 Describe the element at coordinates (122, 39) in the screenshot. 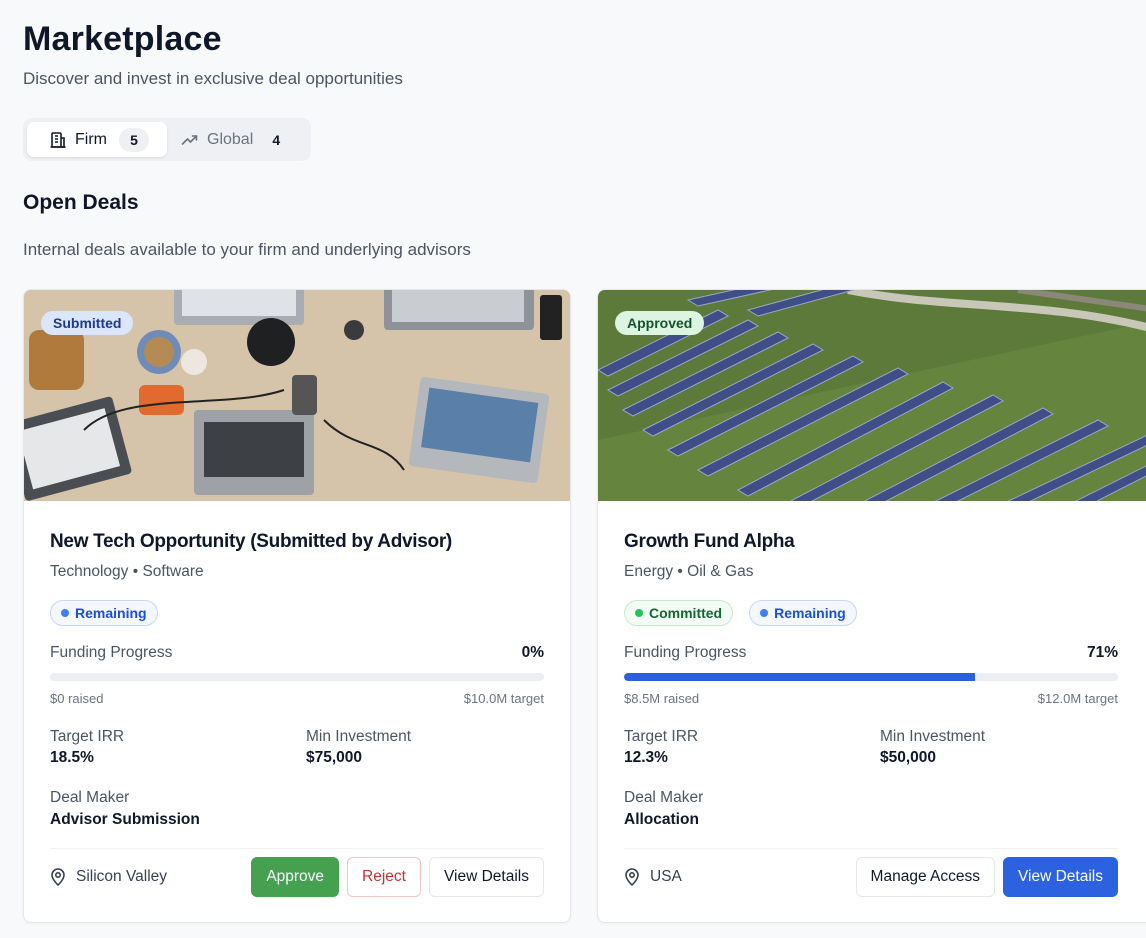

I see `page-title: Marketplace` at that location.